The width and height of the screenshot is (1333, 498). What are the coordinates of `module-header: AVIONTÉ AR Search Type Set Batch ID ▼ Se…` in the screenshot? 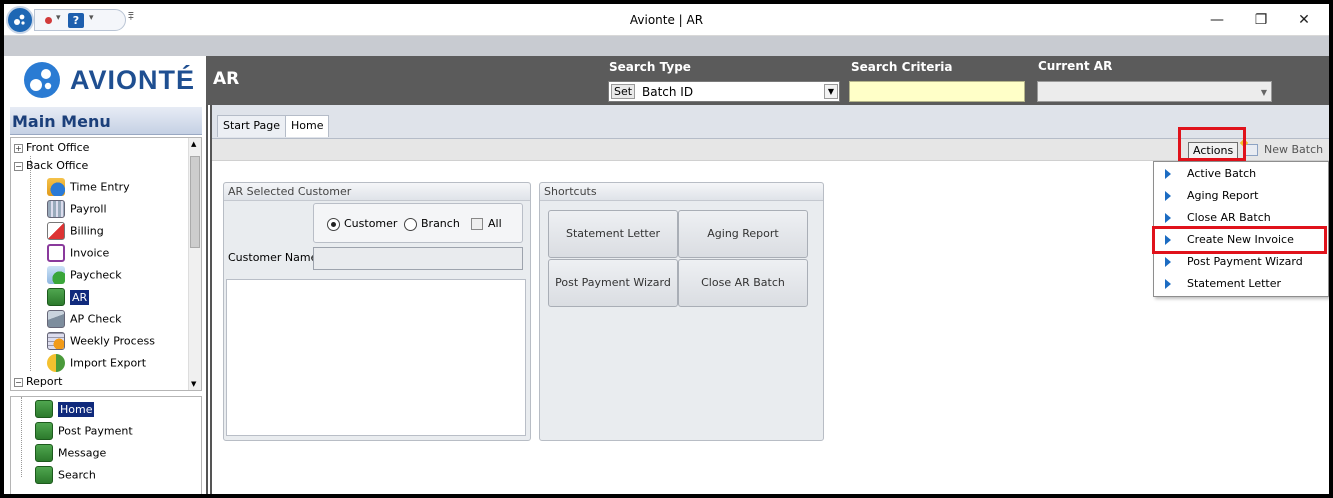 It's located at (666, 80).